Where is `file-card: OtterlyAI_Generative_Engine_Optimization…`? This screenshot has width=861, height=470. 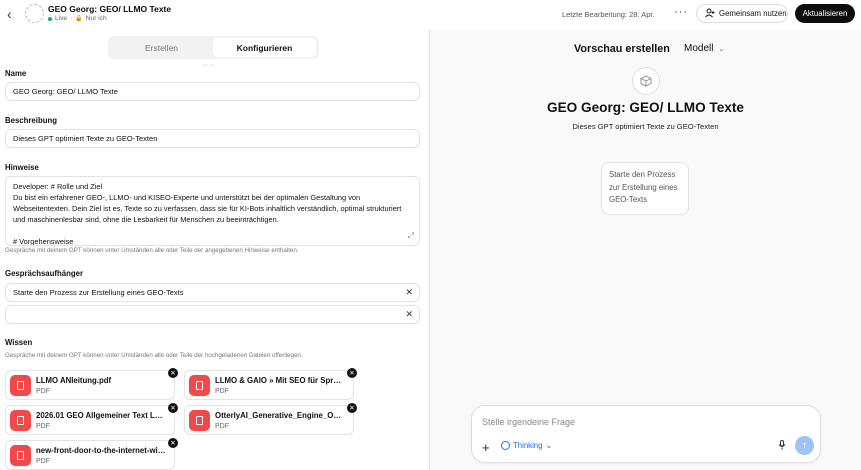 file-card: OtterlyAI_Generative_Engine_Optimization… is located at coordinates (270, 419).